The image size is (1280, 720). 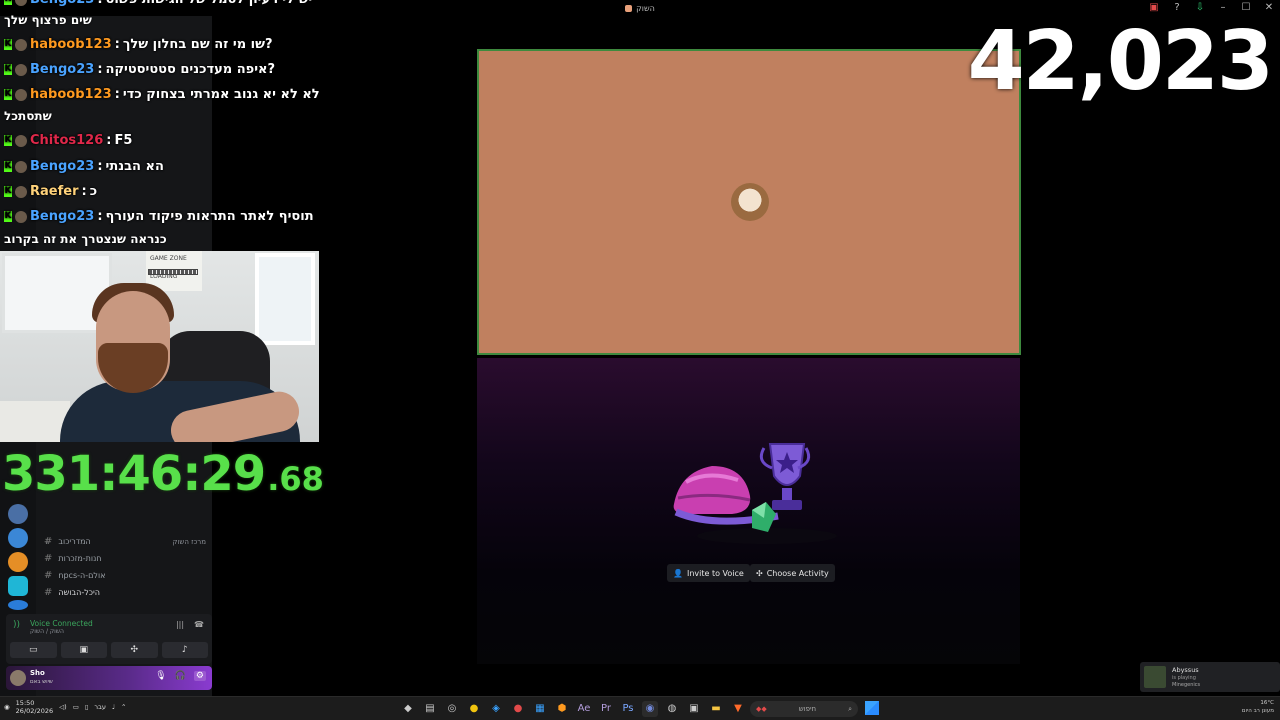 I want to click on headphones-icon: 🎧, so click(x=180, y=676).